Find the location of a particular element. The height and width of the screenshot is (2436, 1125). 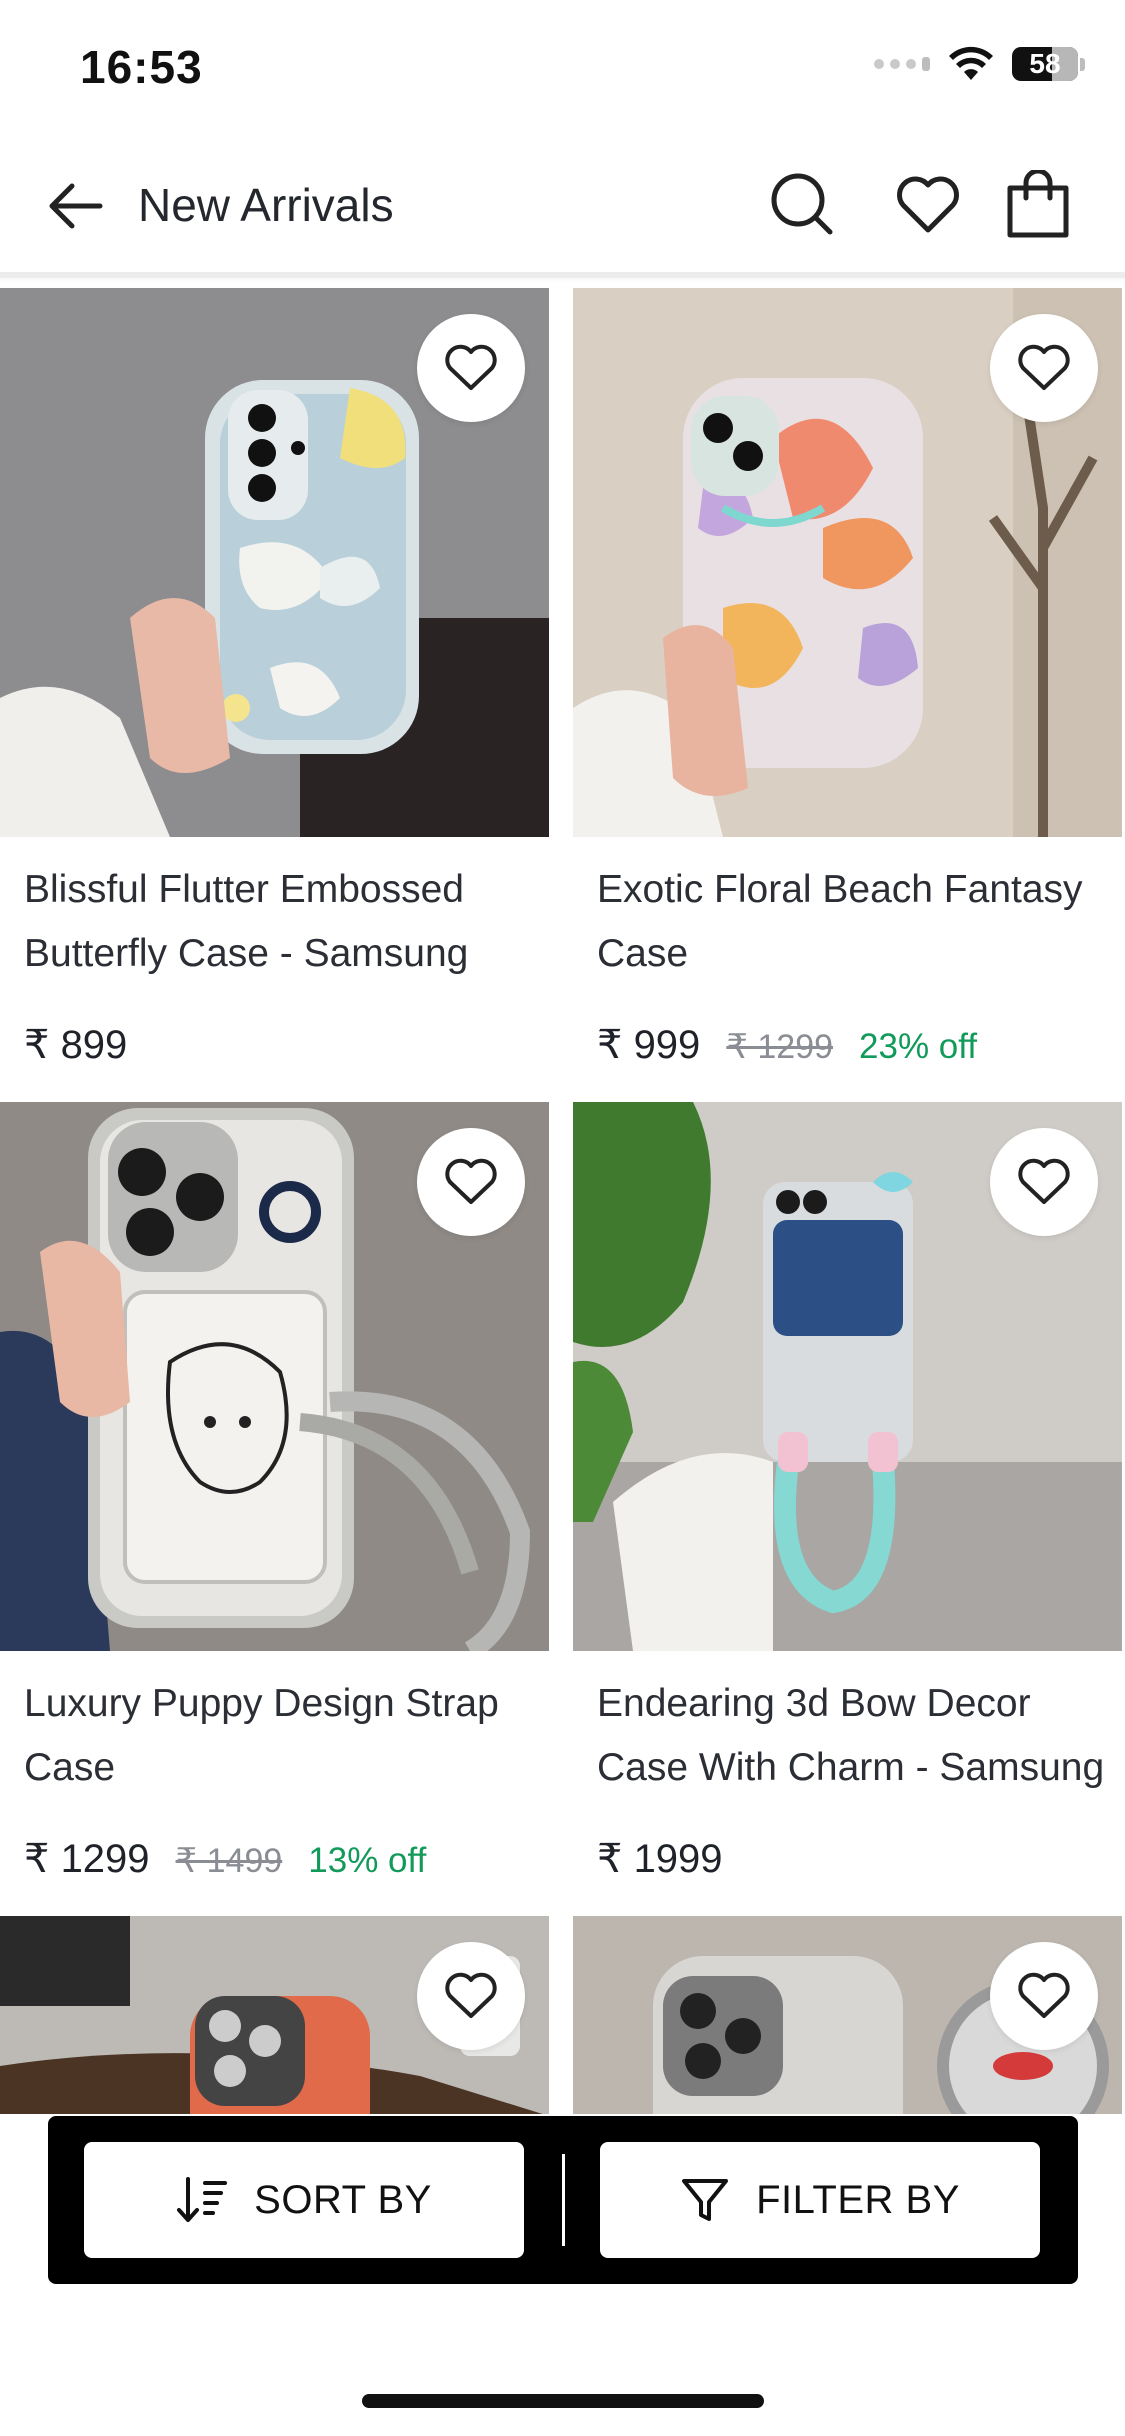

product-price-row: ₹ 1299 ₹ 1499 13% off is located at coordinates (225, 1859).